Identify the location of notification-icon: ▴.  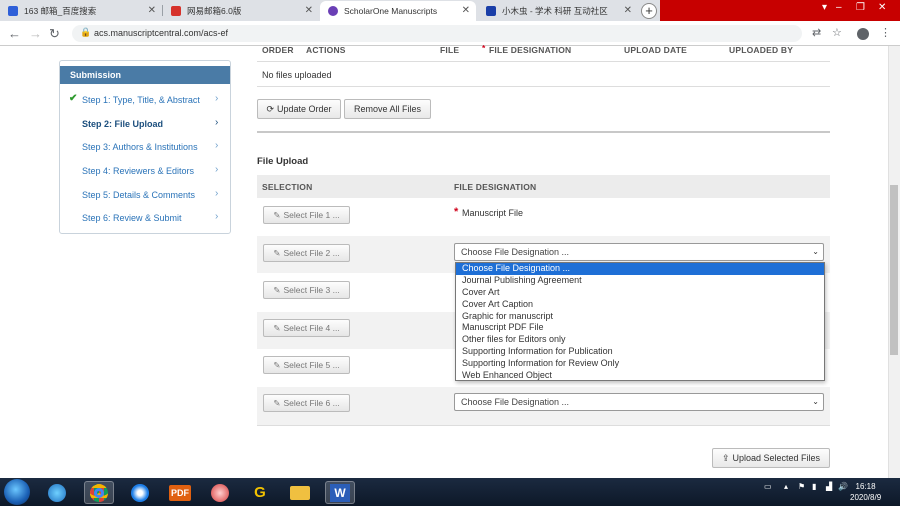
(786, 486).